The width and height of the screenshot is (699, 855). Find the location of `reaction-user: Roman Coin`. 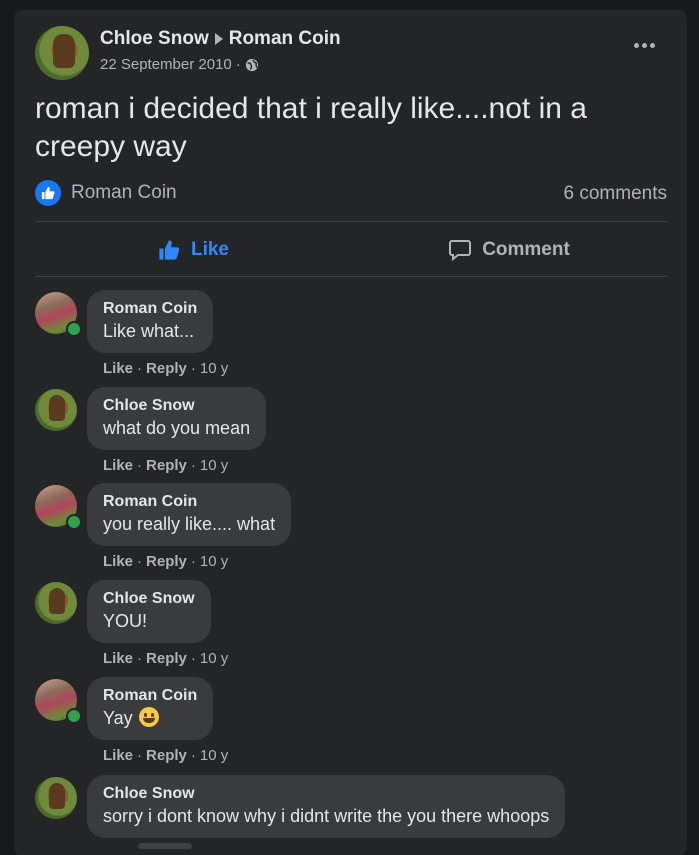

reaction-user: Roman Coin is located at coordinates (124, 192).